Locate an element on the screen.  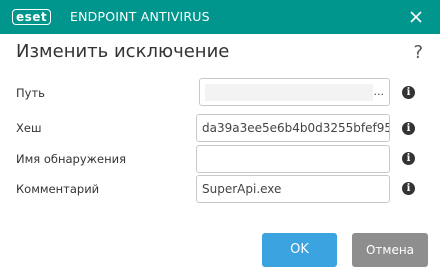
cancel-button: Отмена is located at coordinates (390, 250).